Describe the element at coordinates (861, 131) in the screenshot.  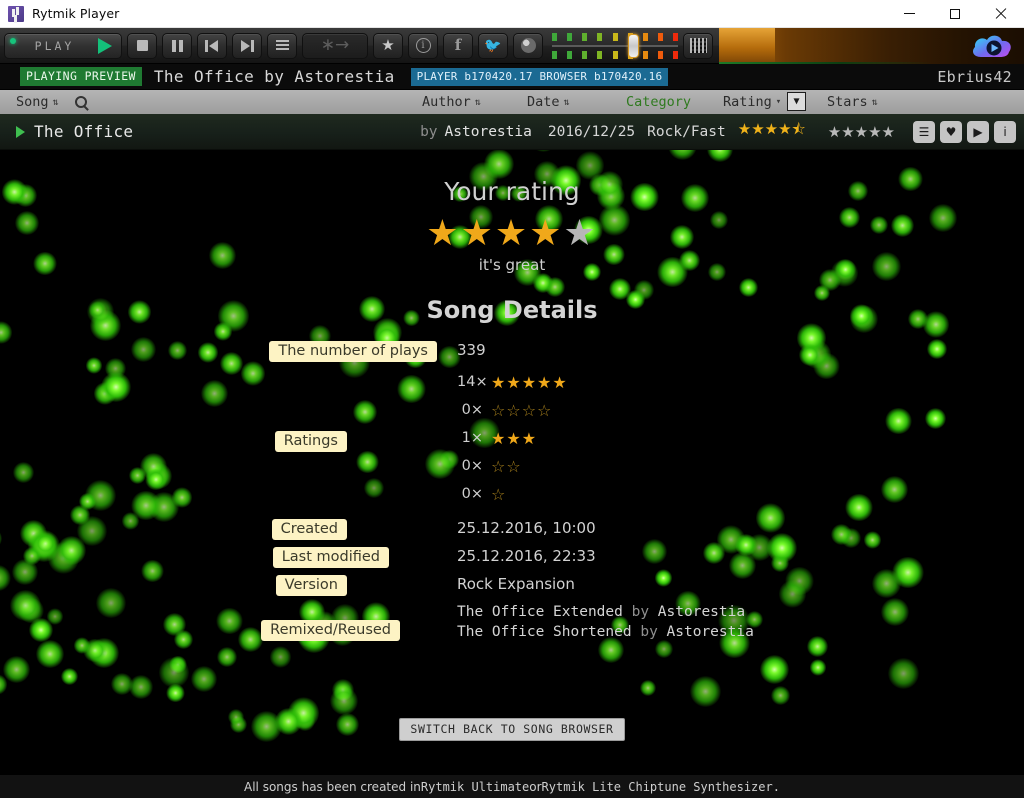
I see `row-stars-count: ★★★★★` at that location.